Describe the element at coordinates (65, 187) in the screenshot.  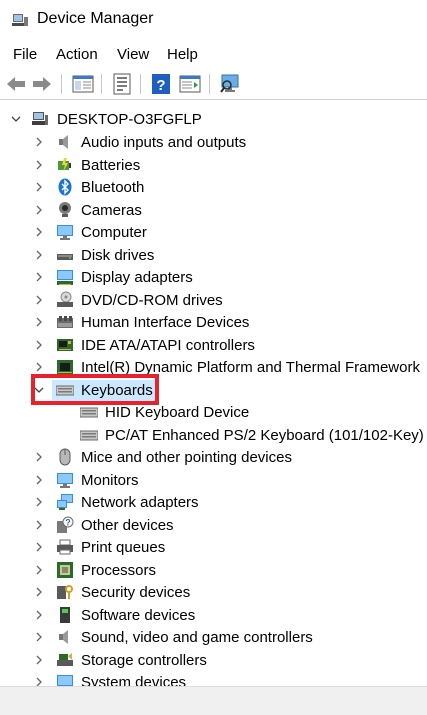
I see `bluetooth-icon` at that location.